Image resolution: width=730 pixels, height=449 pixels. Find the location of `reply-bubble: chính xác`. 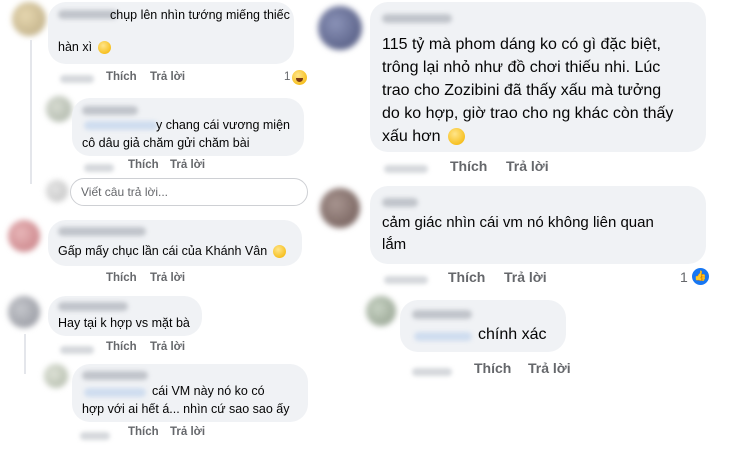

reply-bubble: chính xác is located at coordinates (483, 326).